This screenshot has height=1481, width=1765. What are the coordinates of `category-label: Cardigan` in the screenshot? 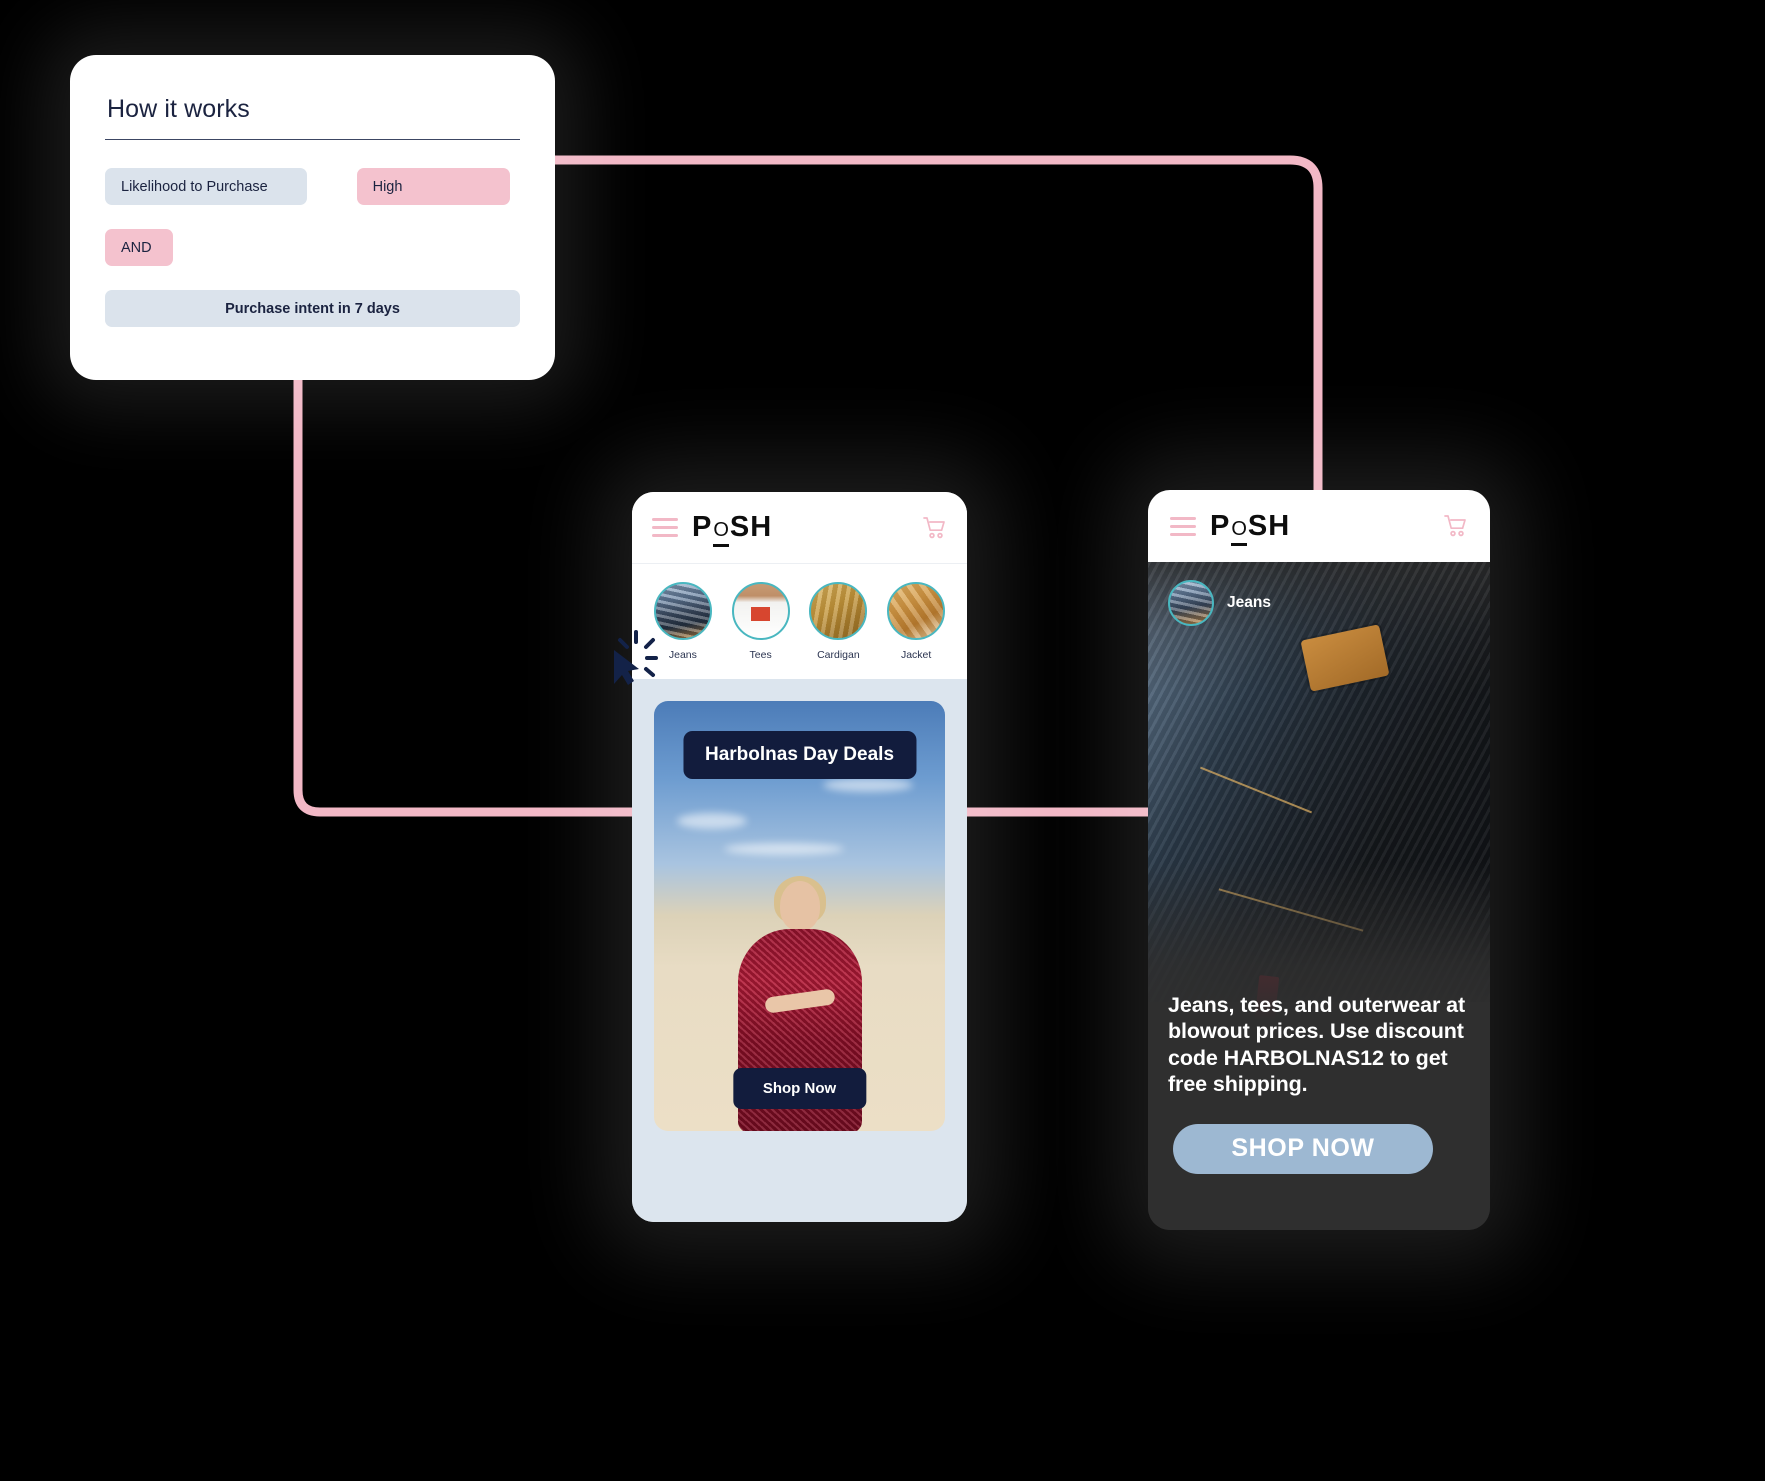 It's located at (838, 655).